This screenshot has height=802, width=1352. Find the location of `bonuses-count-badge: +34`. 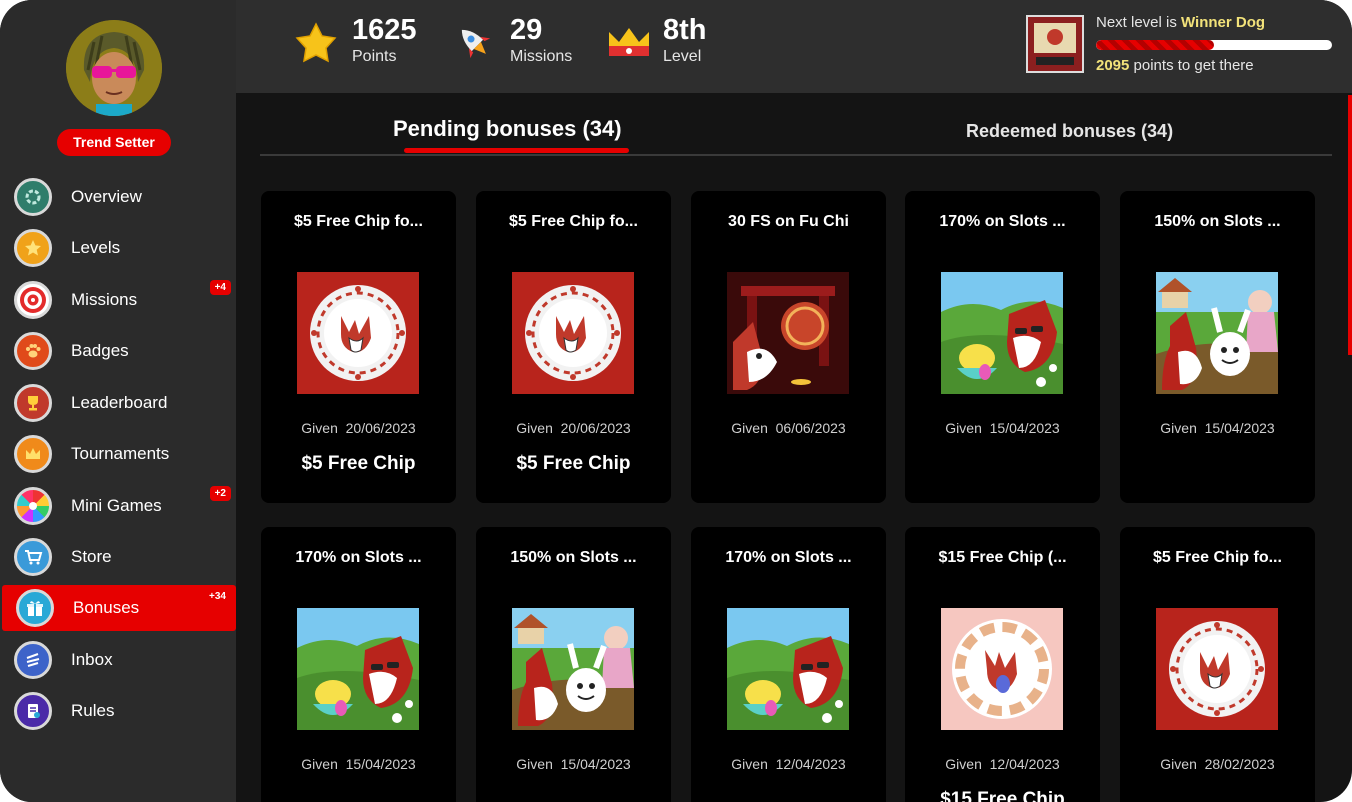

bonuses-count-badge: +34 is located at coordinates (217, 596).